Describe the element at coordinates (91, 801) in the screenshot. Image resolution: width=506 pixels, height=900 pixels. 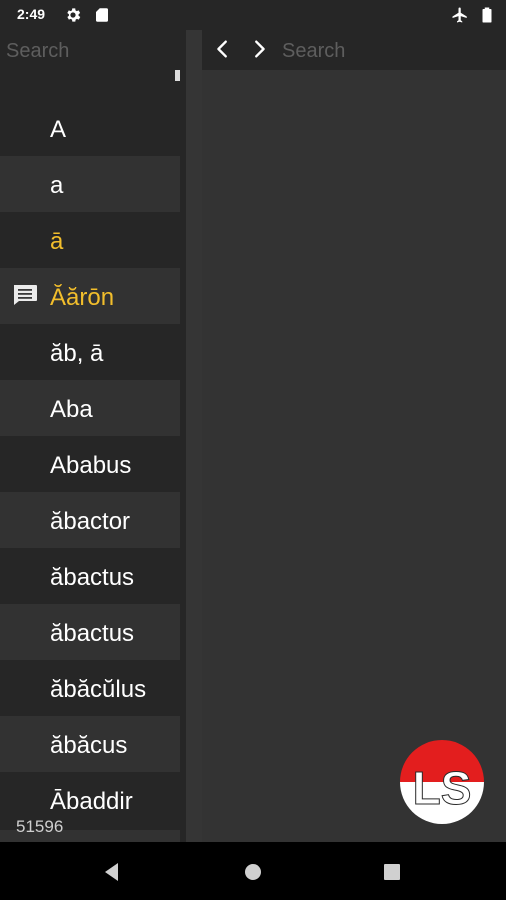
I see `list-item-label: Ābaddir` at that location.